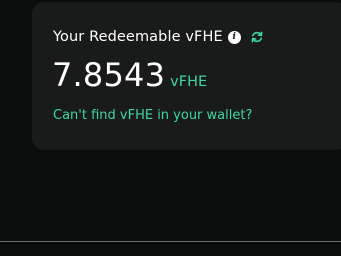 Image resolution: width=341 pixels, height=256 pixels. What do you see at coordinates (234, 37) in the screenshot?
I see `info-icon: i` at bounding box center [234, 37].